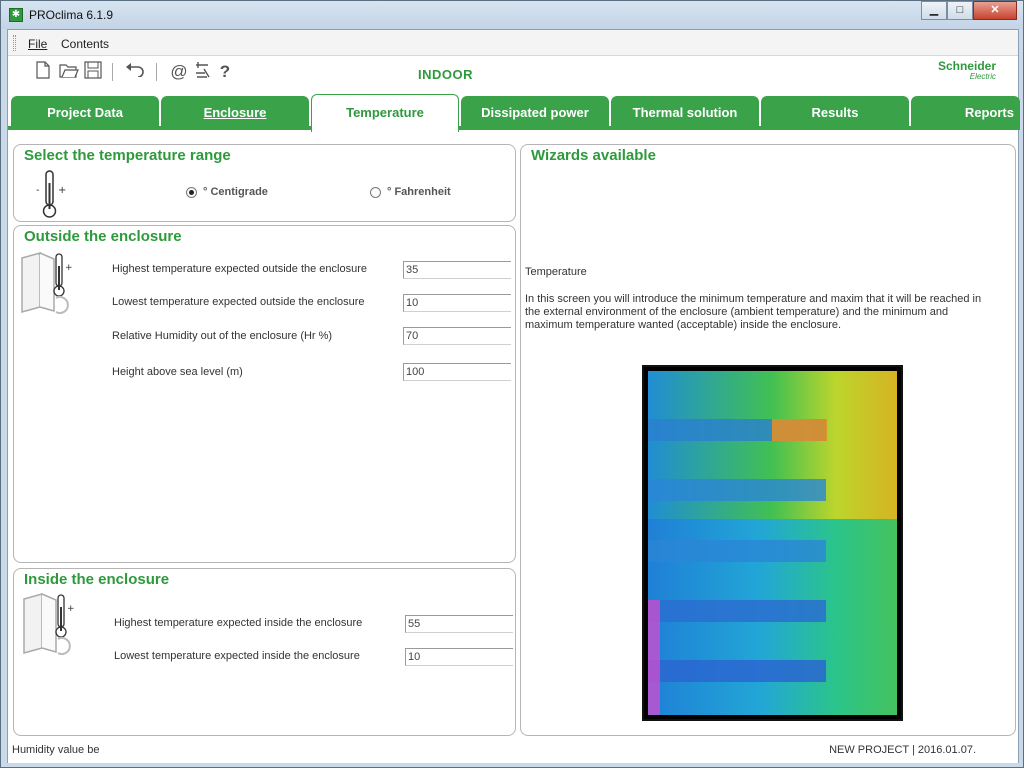 The image size is (1024, 768). Describe the element at coordinates (14, 43) in the screenshot. I see `menu-grip` at that location.